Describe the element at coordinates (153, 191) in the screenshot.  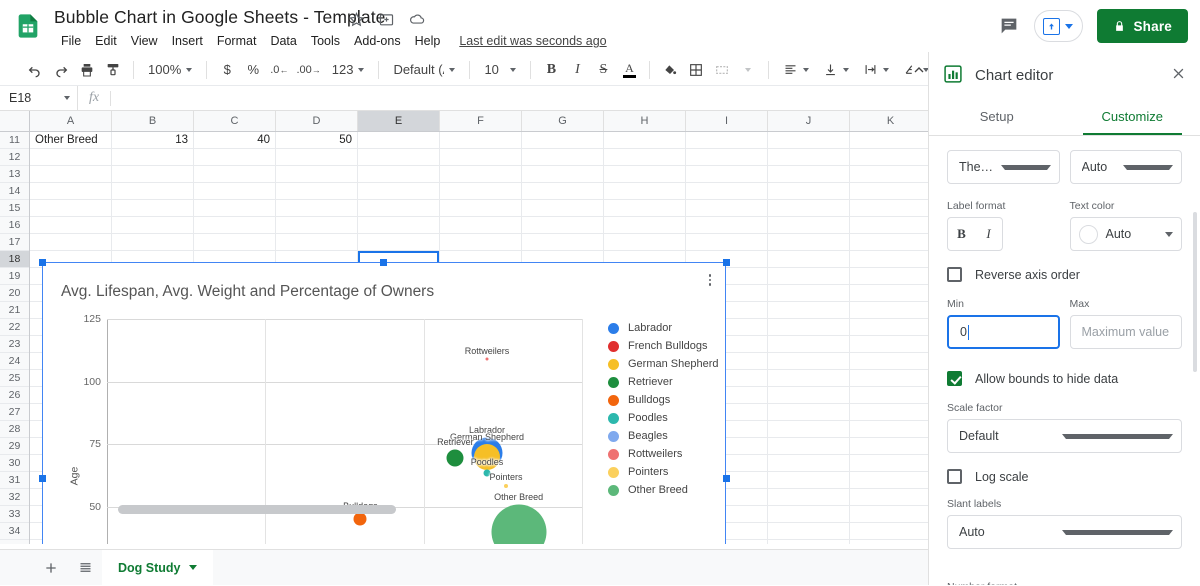
I see `cell-B14` at that location.